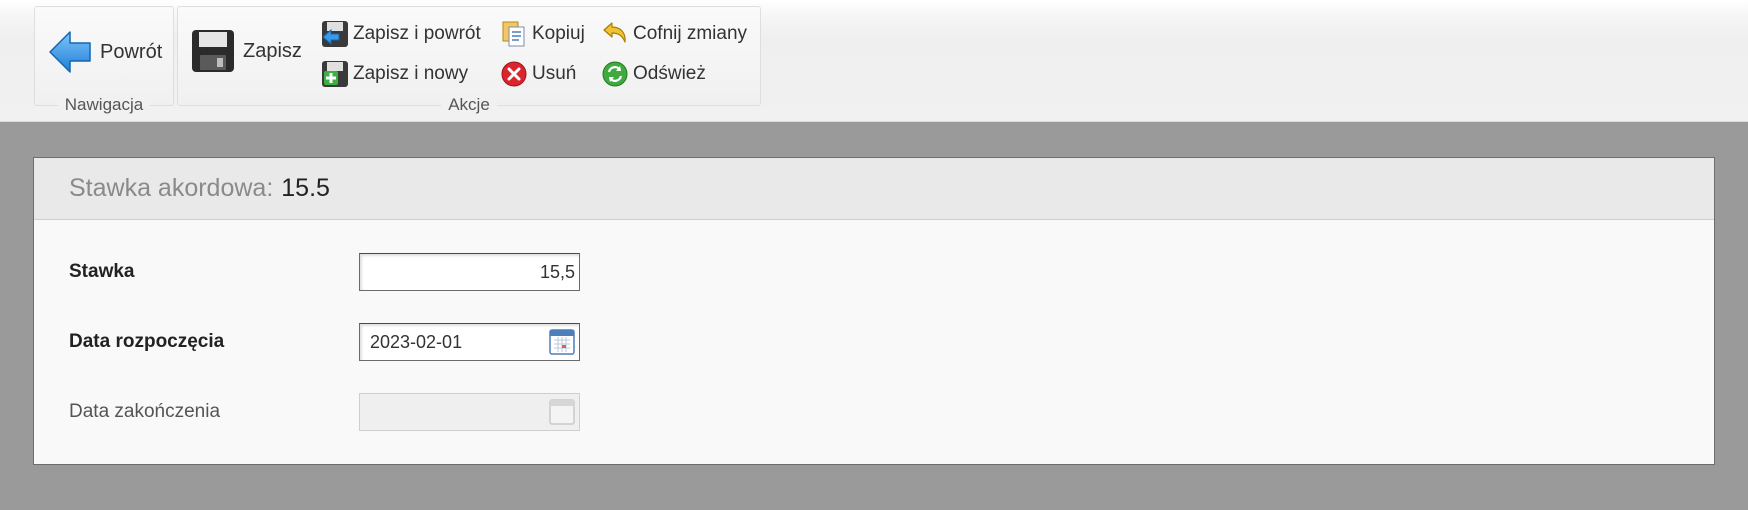 This screenshot has height=510, width=1748. I want to click on end-date-field, so click(469, 412).